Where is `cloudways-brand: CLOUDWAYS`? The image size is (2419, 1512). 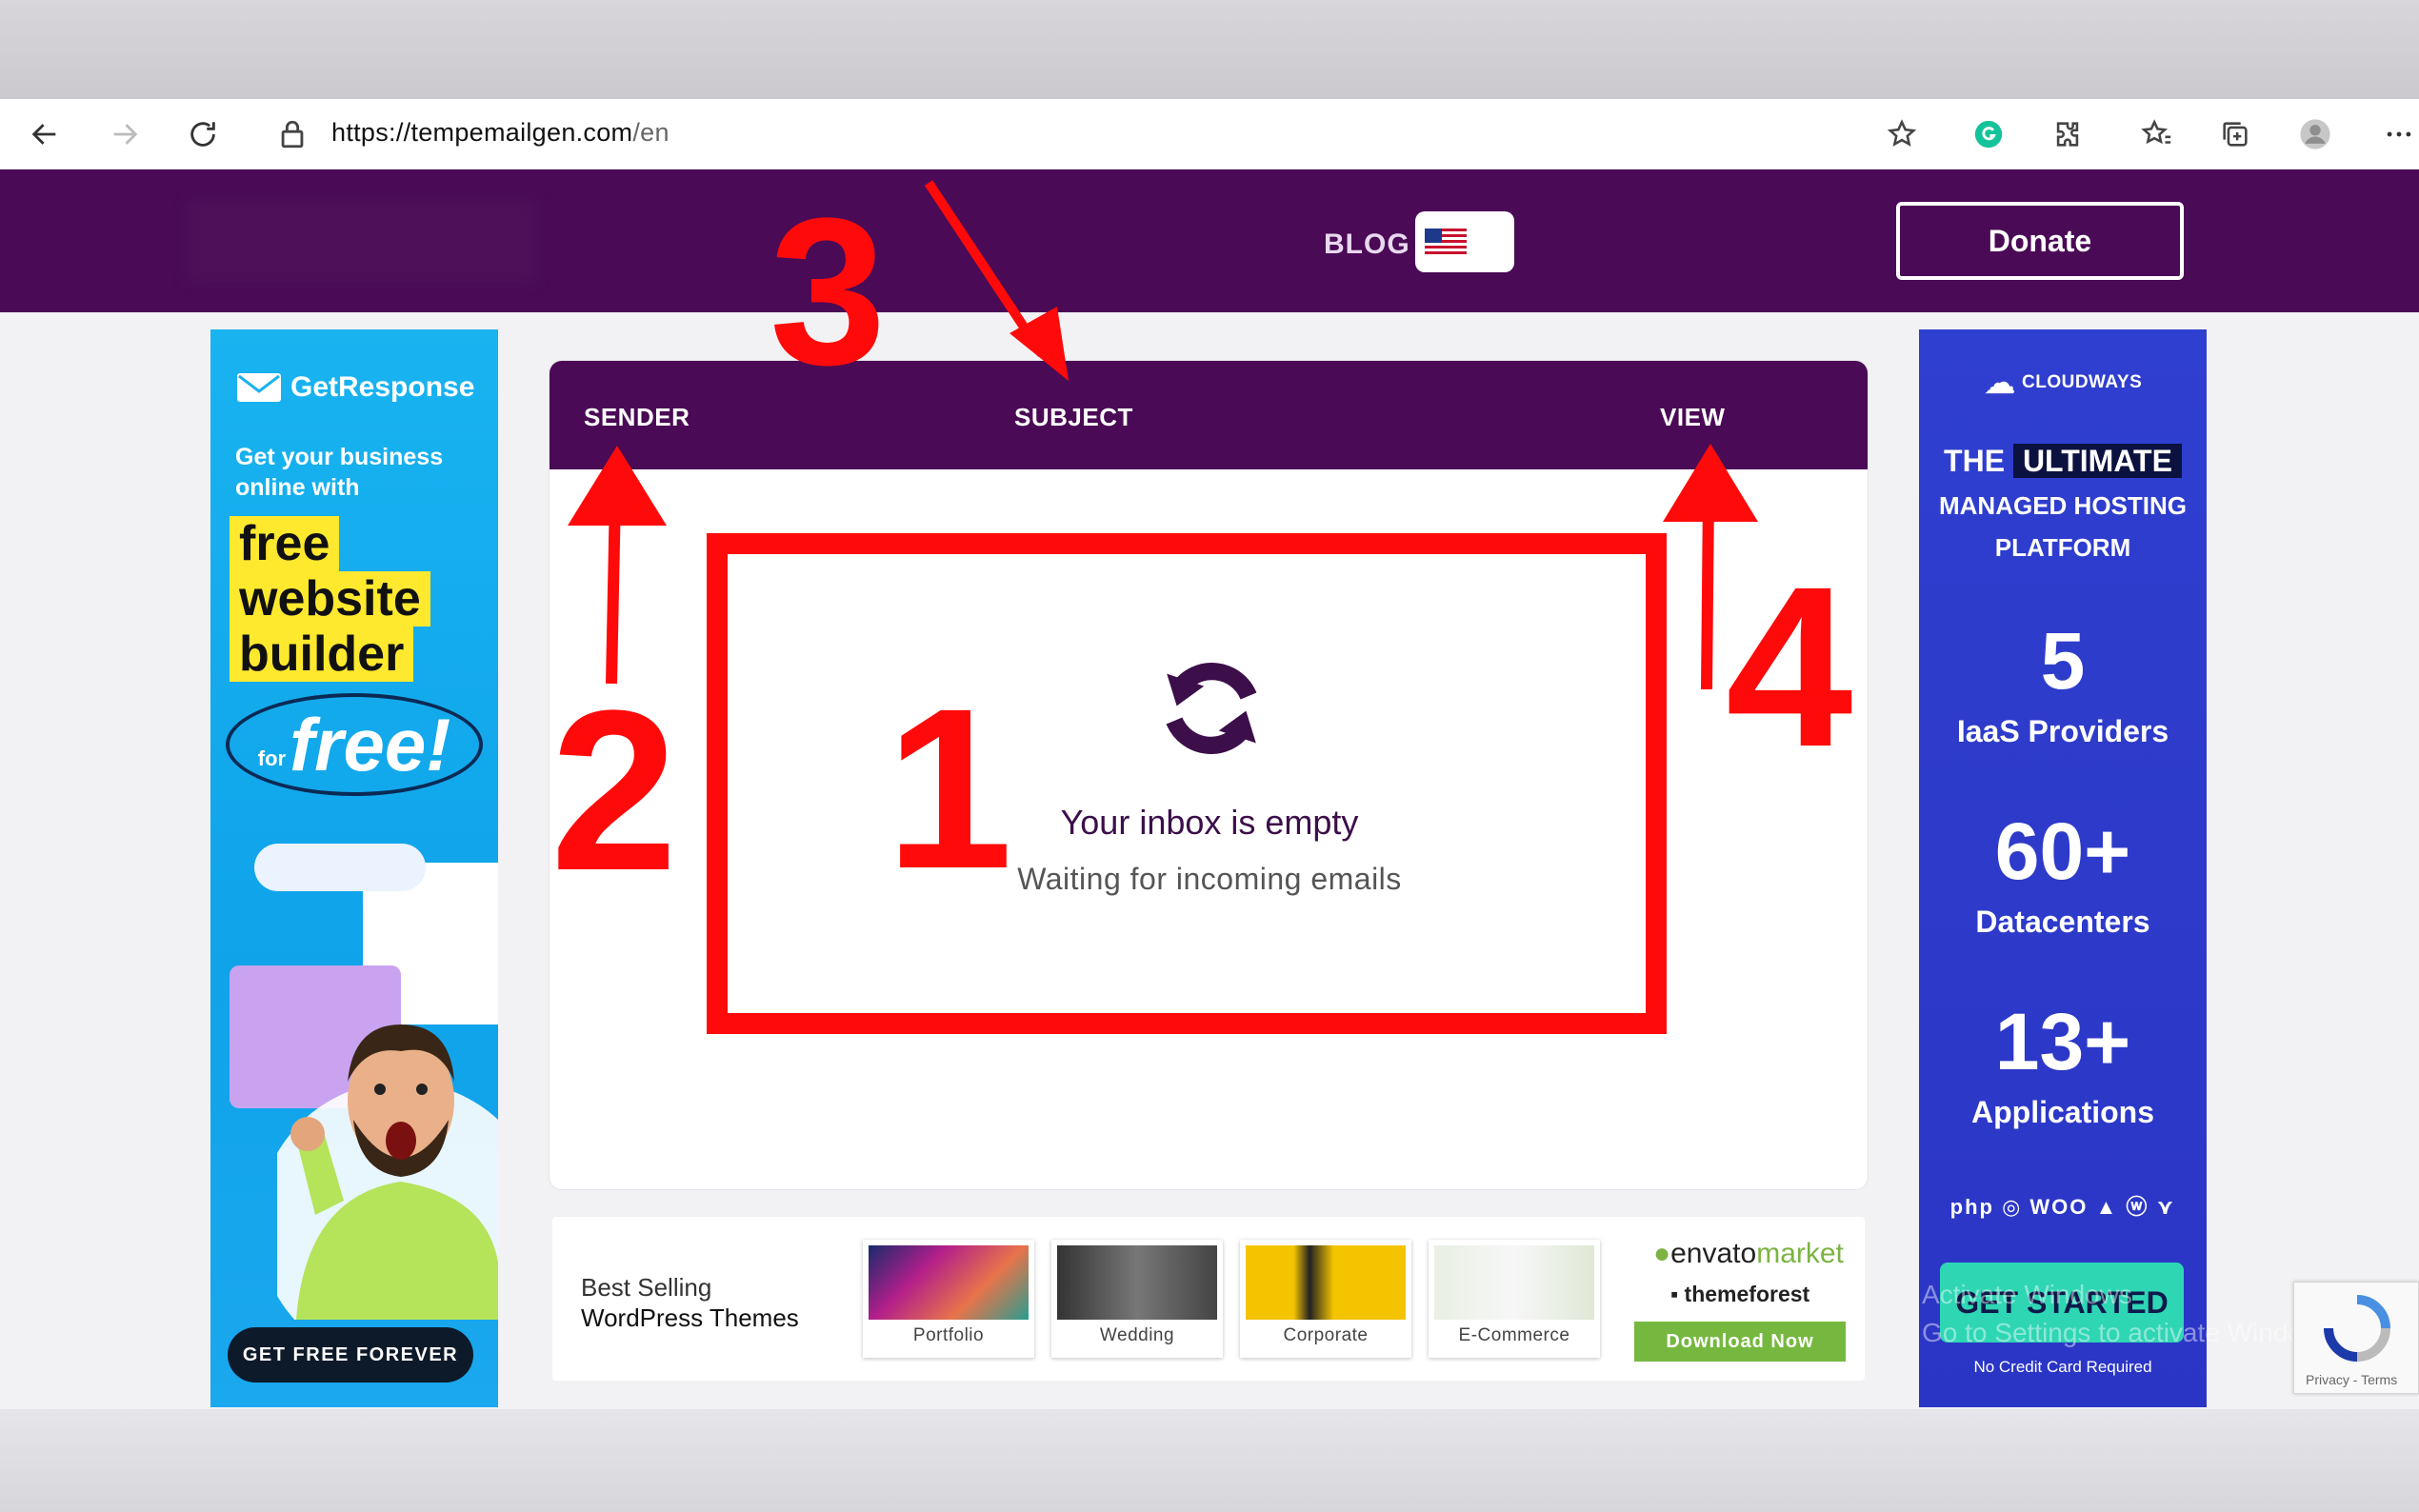
cloudways-brand: CLOUDWAYS is located at coordinates (2082, 382).